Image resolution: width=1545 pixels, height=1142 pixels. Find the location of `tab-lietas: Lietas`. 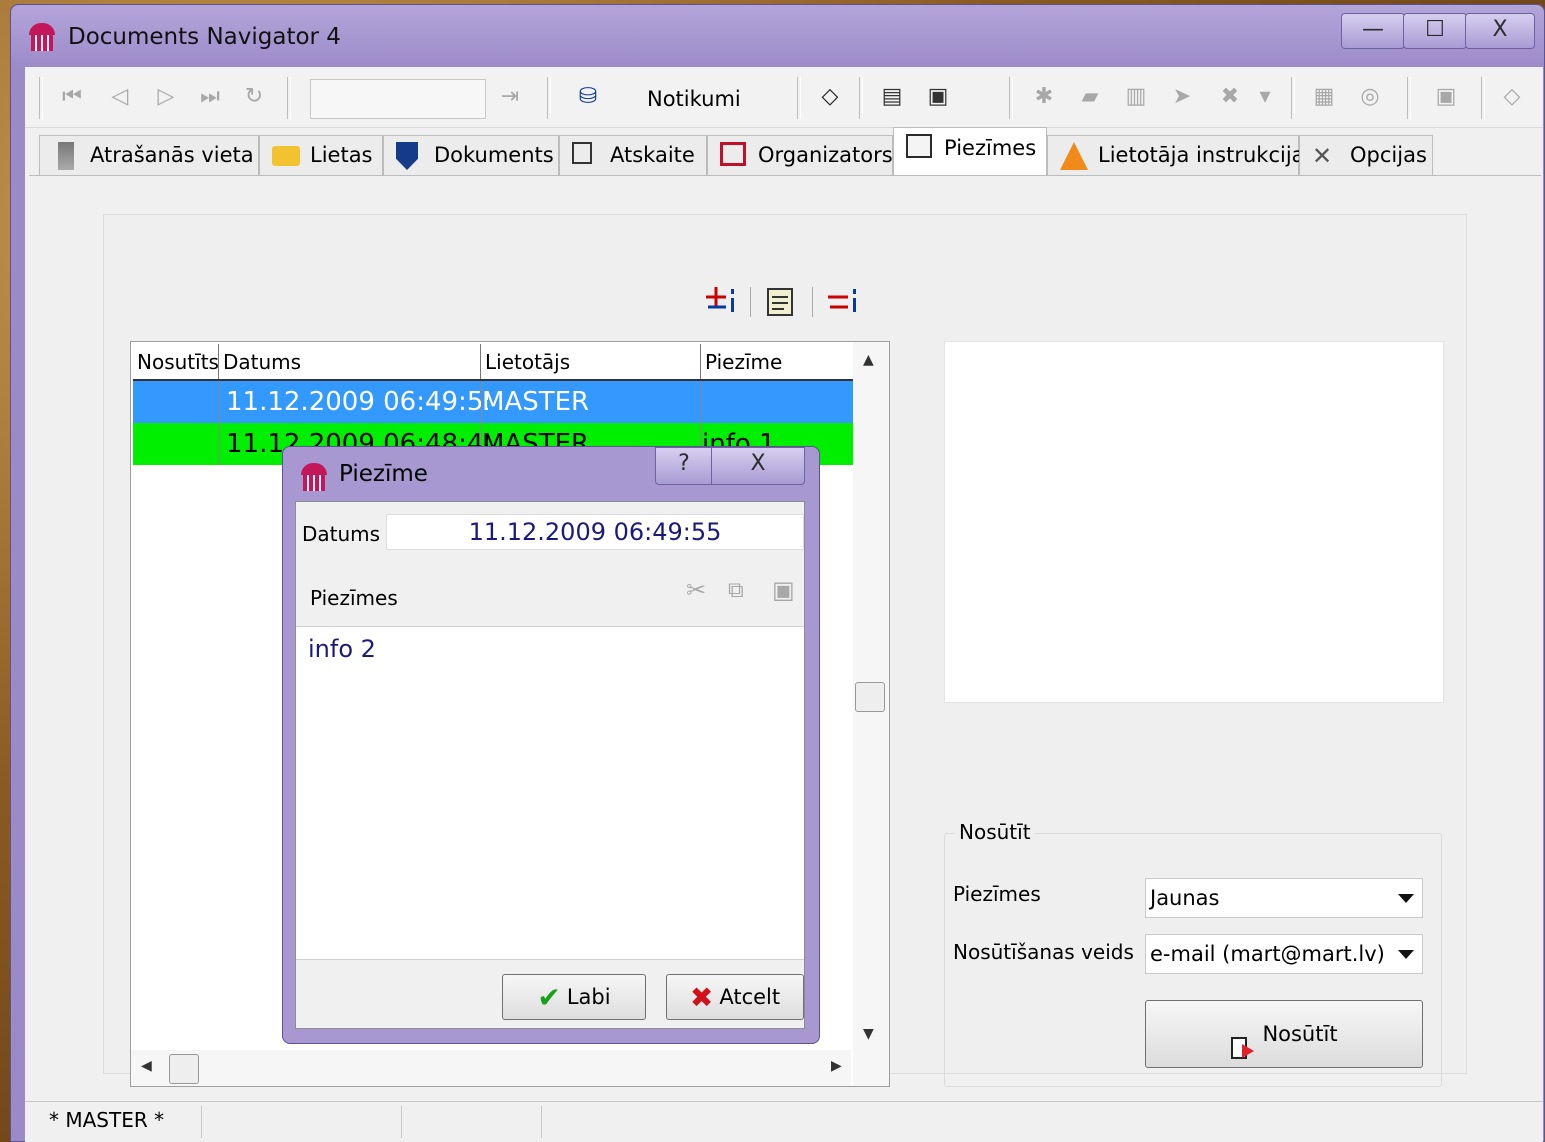

tab-lietas: Lietas is located at coordinates (321, 155).